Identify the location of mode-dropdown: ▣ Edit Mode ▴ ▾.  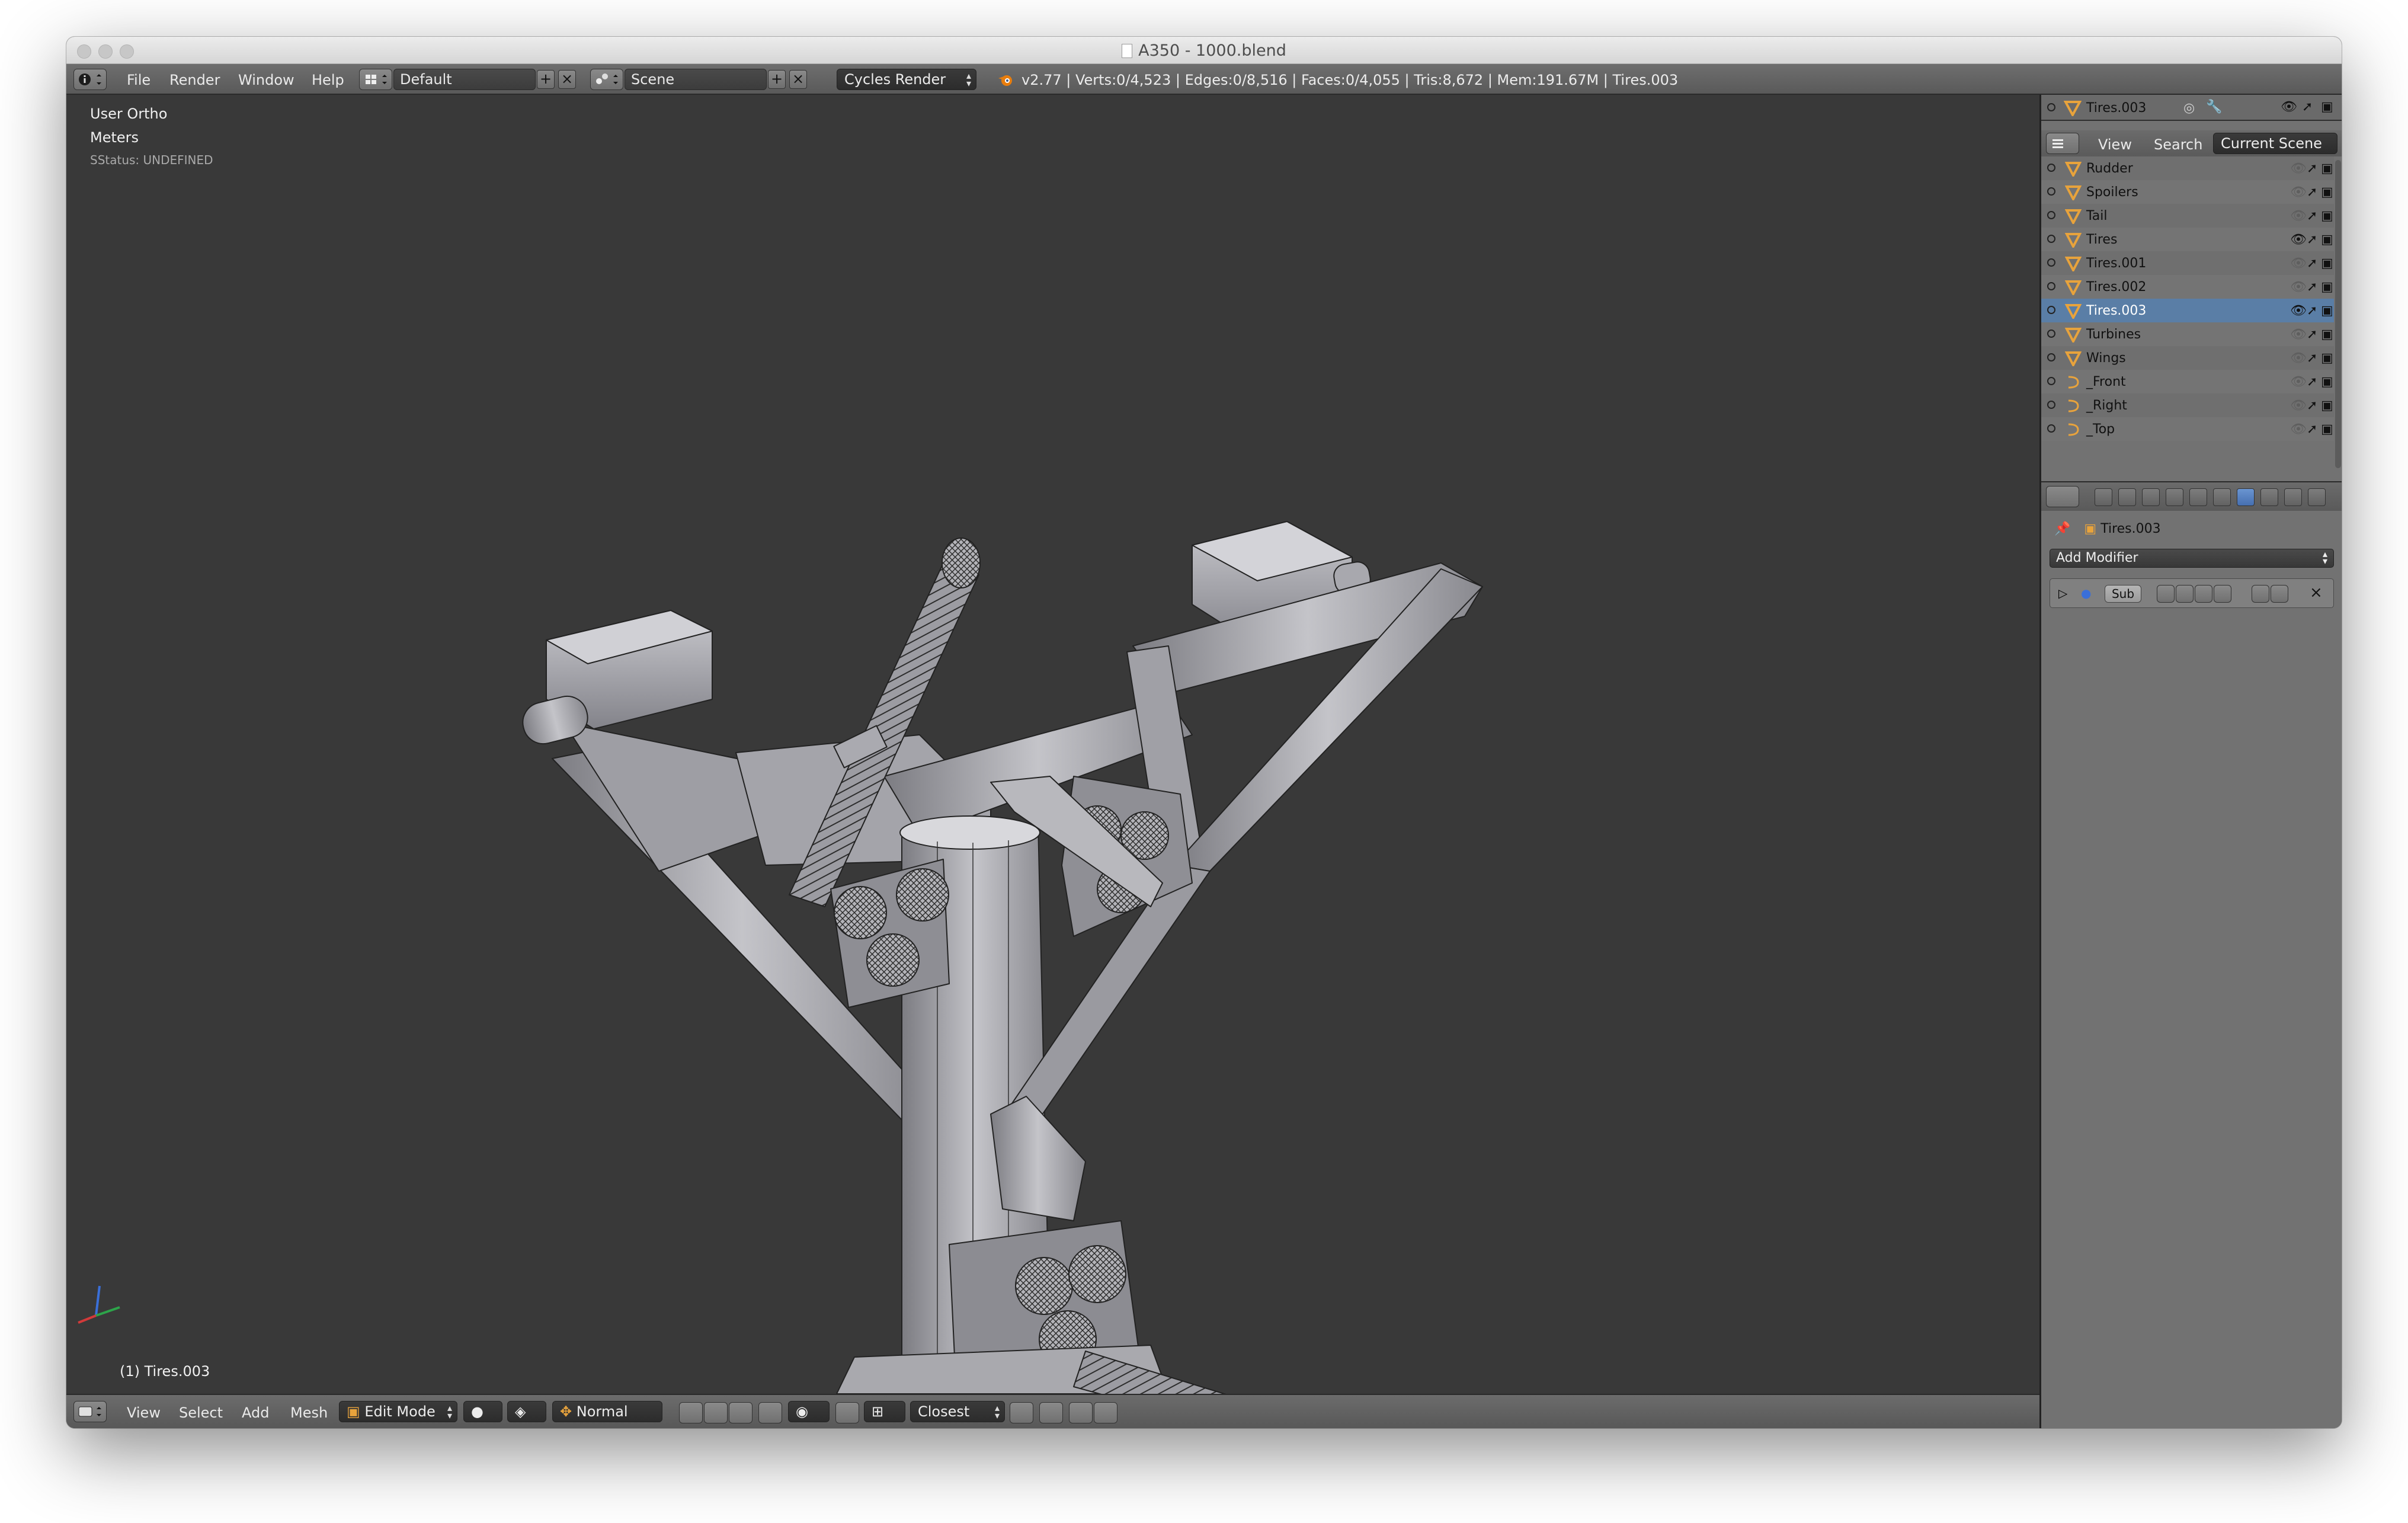
(398, 1411).